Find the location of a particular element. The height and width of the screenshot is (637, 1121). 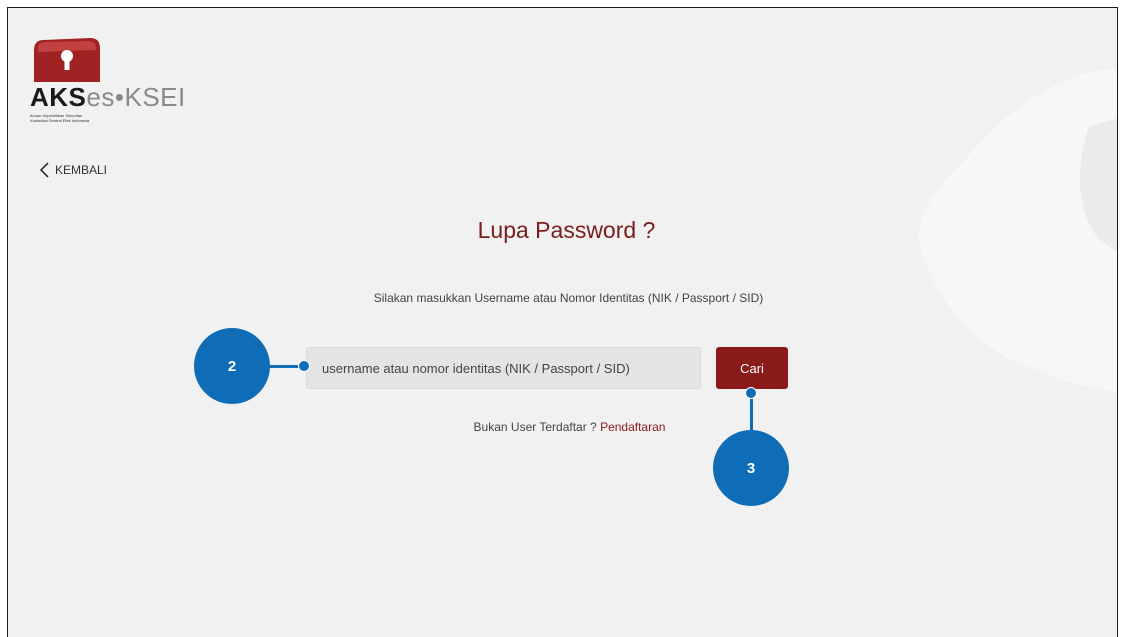

identity-input is located at coordinates (503, 368).